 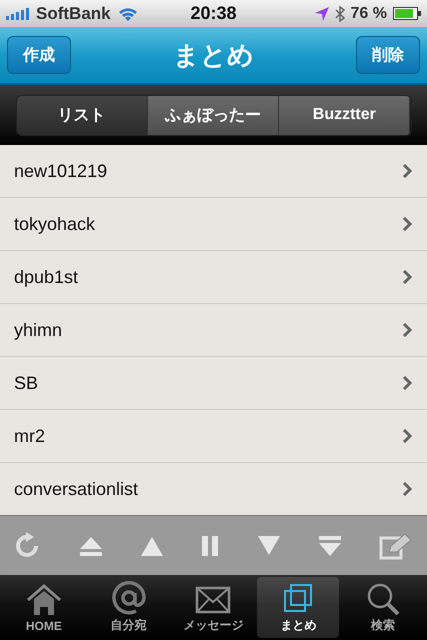 I want to click on tab-bar-item: メッセージ, so click(x=213, y=607).